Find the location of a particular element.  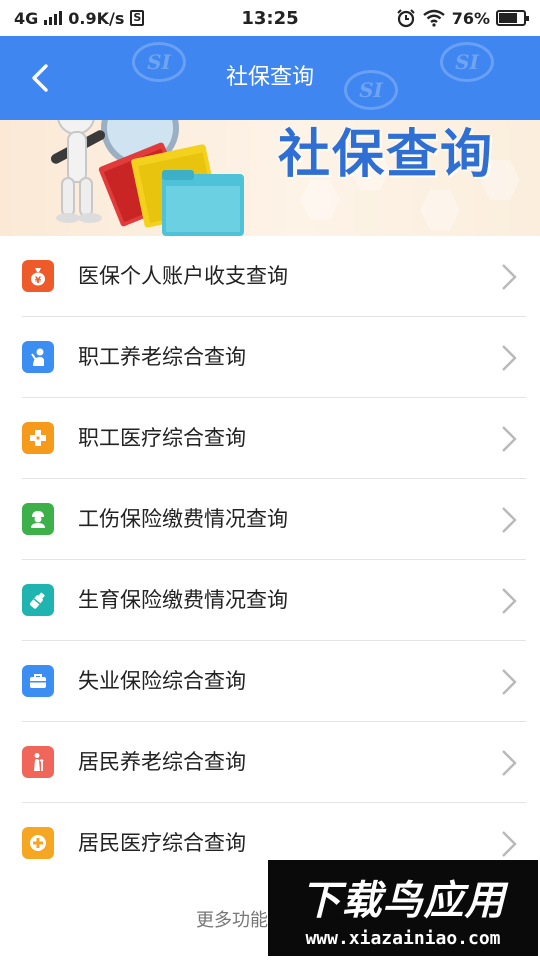

battery-icon is located at coordinates (512, 18).